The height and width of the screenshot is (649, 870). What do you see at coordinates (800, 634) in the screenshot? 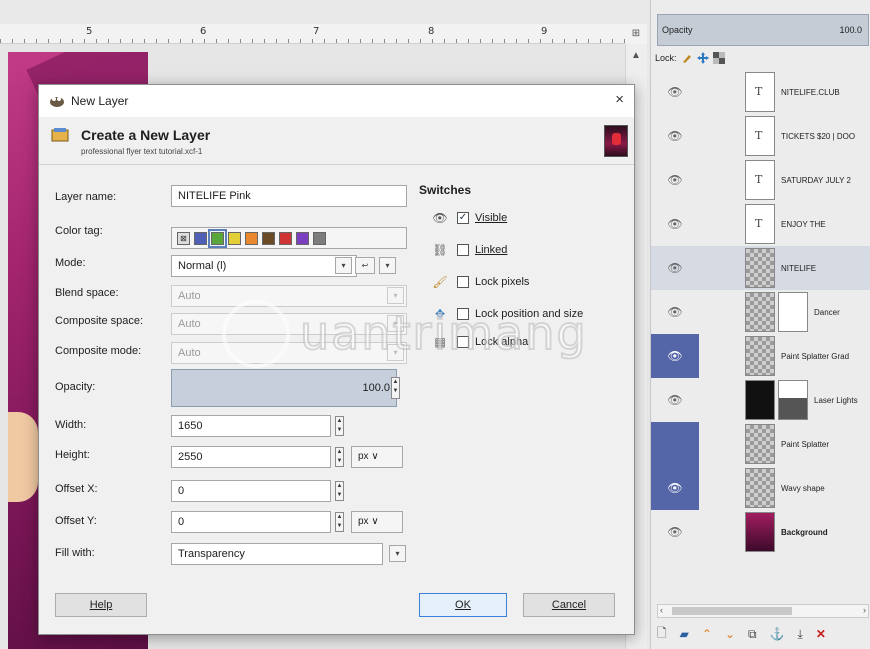
I see `merge-layer-icon: ⤓` at bounding box center [800, 634].